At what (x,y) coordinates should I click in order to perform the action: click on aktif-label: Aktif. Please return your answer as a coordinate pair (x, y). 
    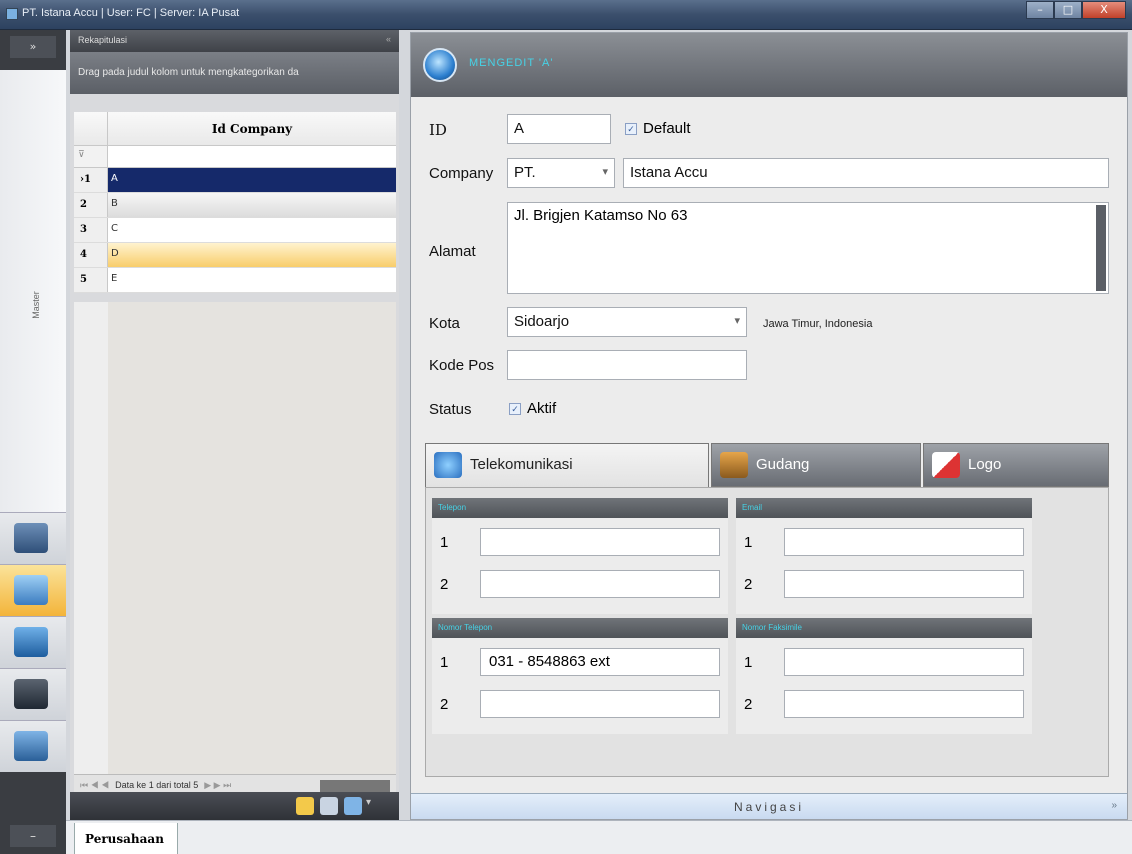
    Looking at the image, I should click on (542, 408).